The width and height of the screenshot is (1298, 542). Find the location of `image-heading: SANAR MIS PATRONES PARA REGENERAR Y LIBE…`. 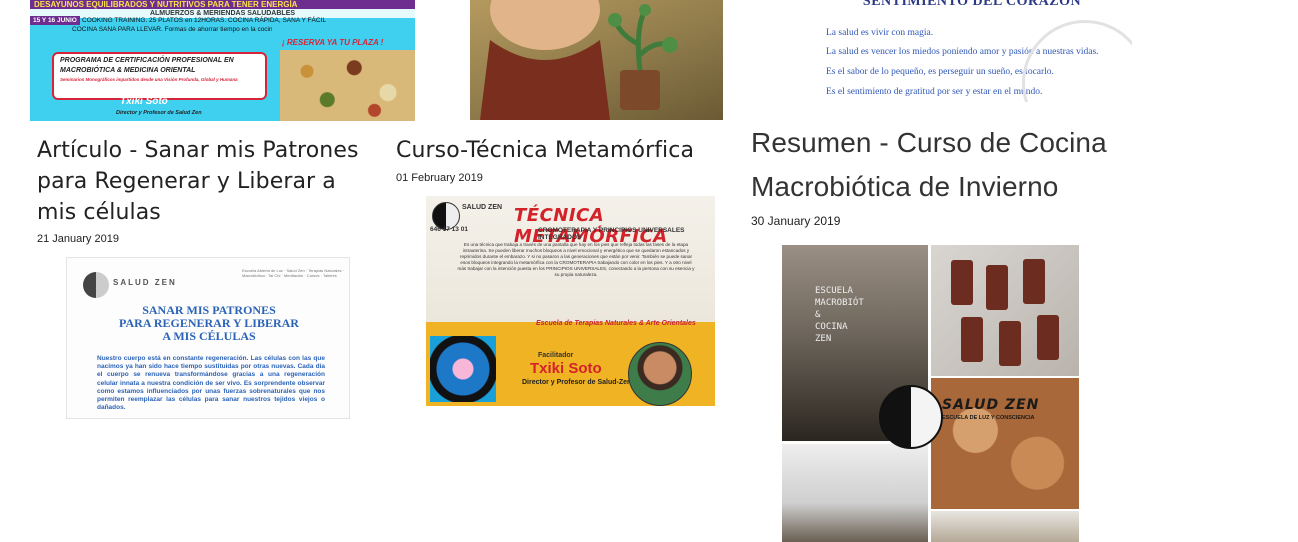

image-heading: SANAR MIS PATRONES PARA REGENERAR Y LIBE… is located at coordinates (208, 323).